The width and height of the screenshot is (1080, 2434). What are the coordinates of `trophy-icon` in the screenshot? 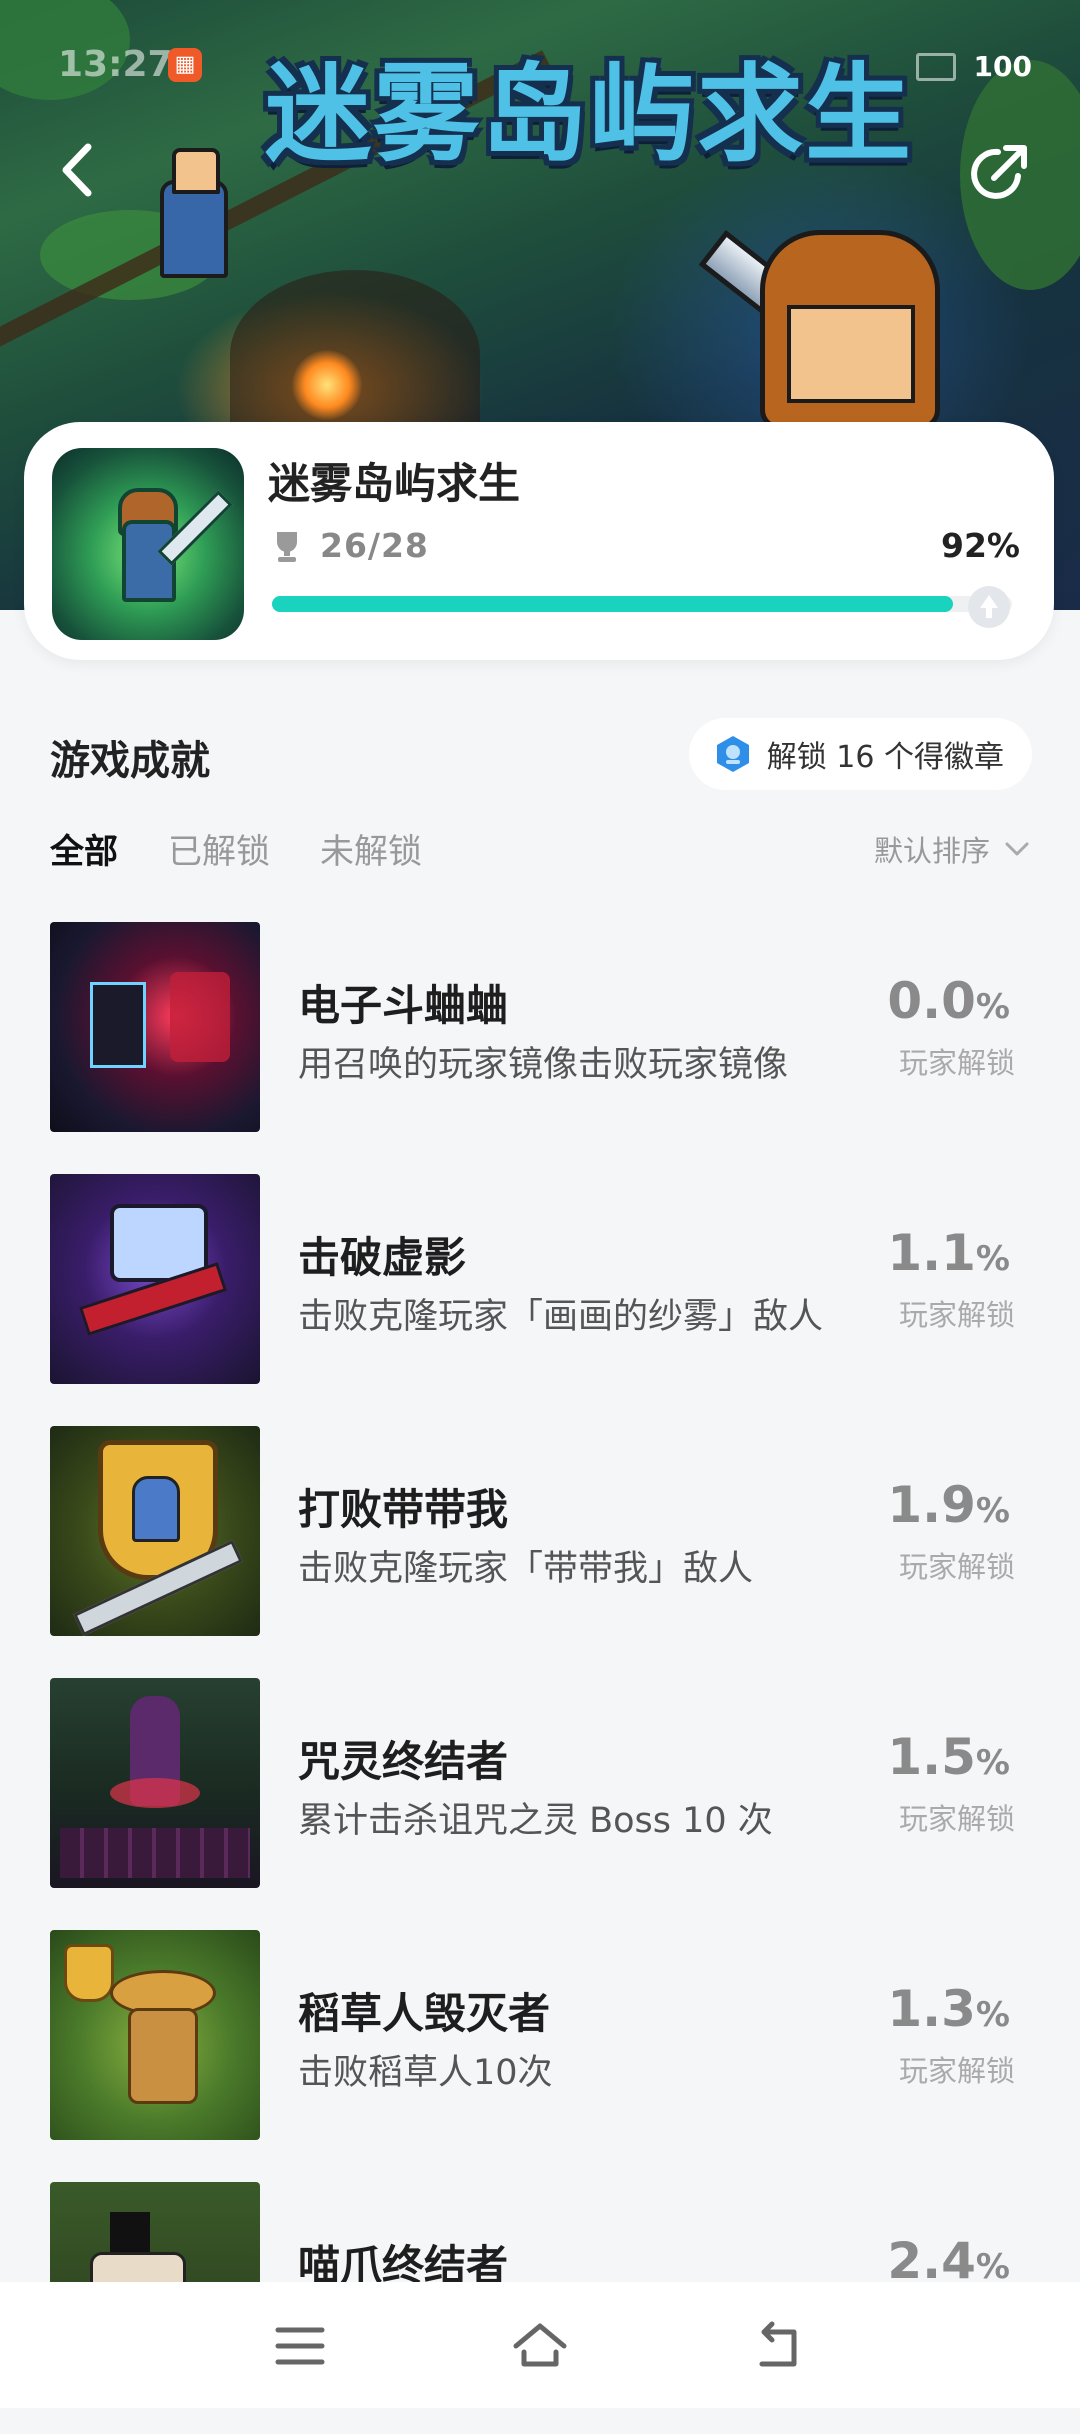 It's located at (287, 547).